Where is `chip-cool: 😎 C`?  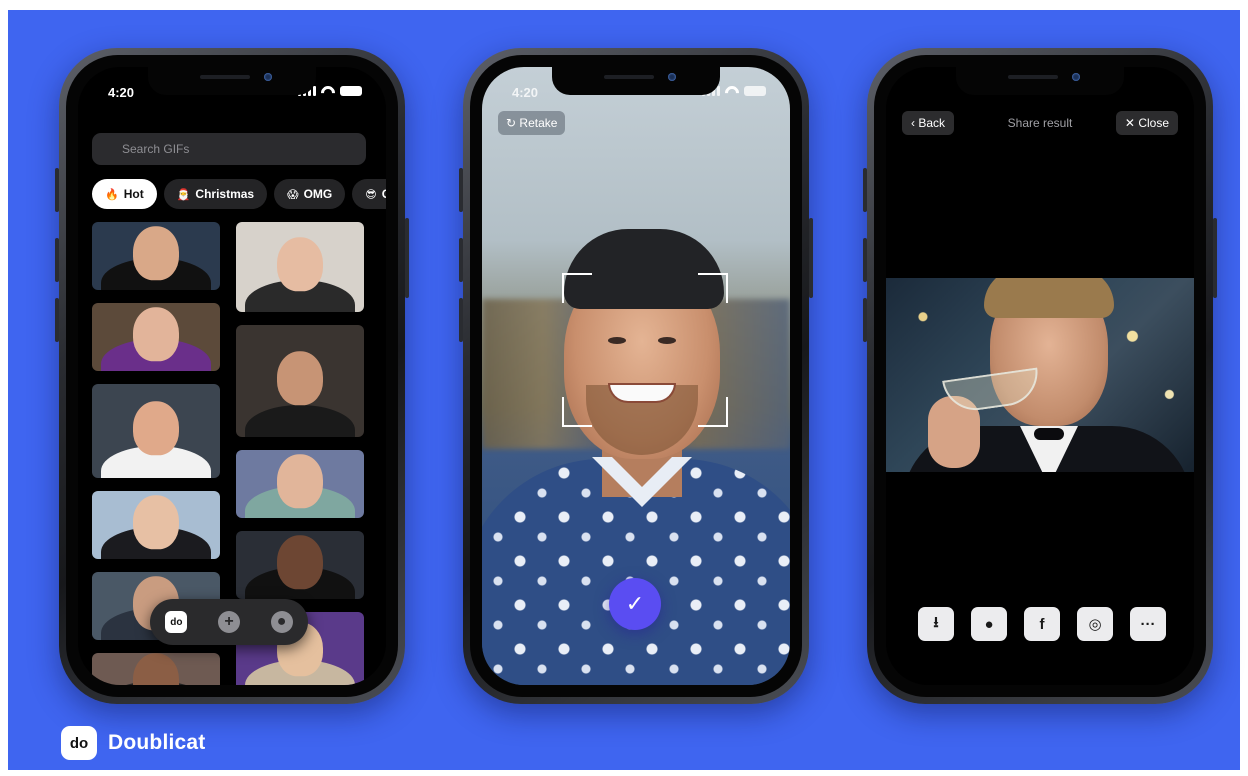 chip-cool: 😎 C is located at coordinates (369, 194).